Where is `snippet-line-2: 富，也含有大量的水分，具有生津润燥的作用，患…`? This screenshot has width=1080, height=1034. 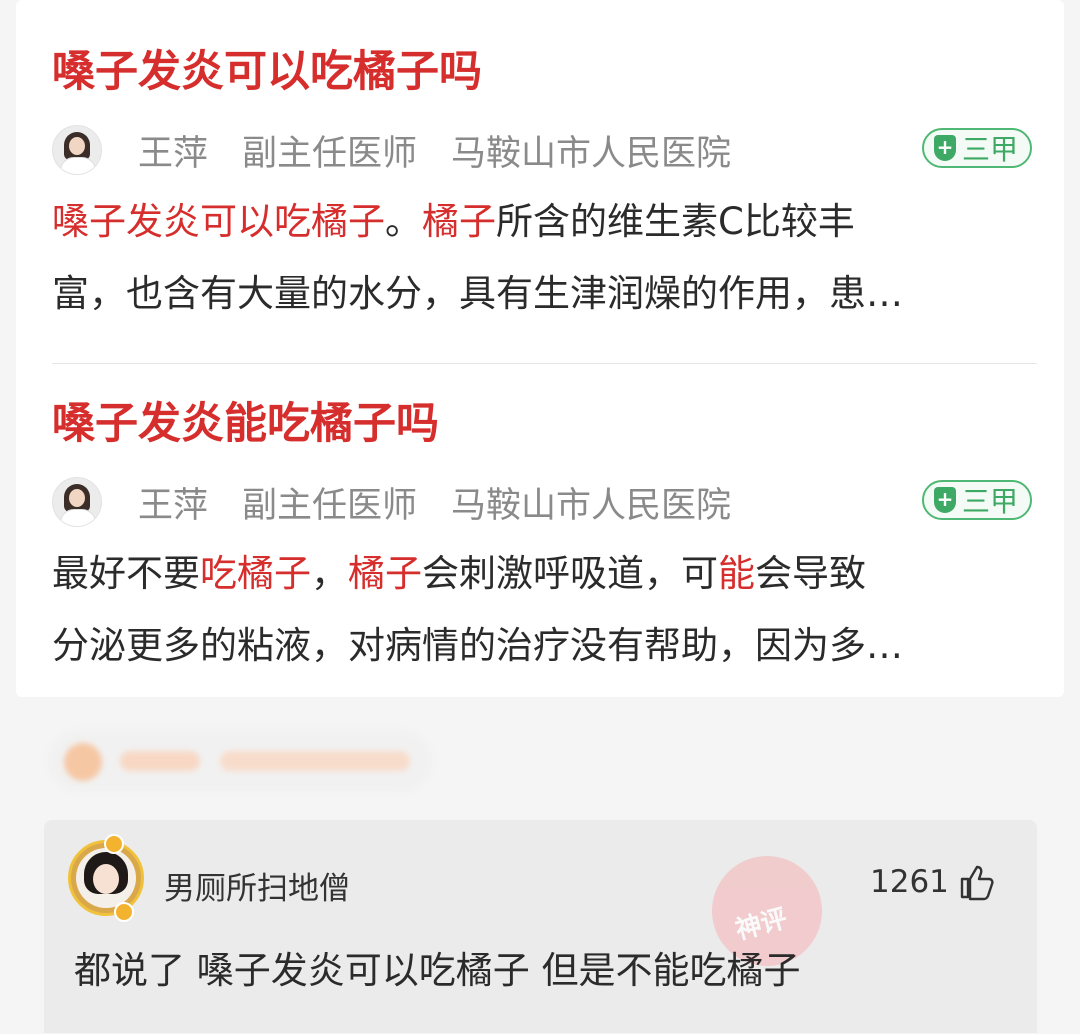
snippet-line-2: 富，也含有大量的水分，具有生津润燥的作用，患… is located at coordinates (477, 293).